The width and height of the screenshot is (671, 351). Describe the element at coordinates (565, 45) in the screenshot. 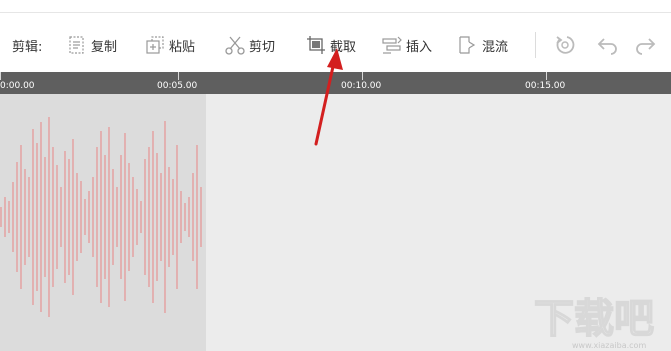

I see `reset-icon` at that location.